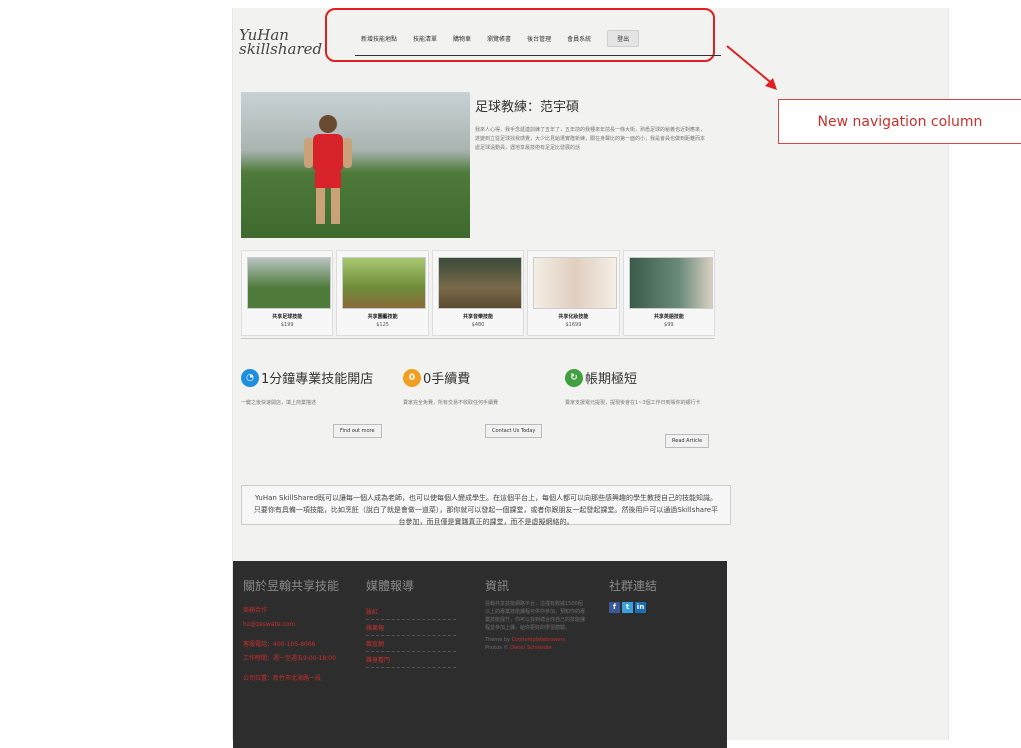  Describe the element at coordinates (447, 379) in the screenshot. I see `feature-title: 0手續費` at that location.